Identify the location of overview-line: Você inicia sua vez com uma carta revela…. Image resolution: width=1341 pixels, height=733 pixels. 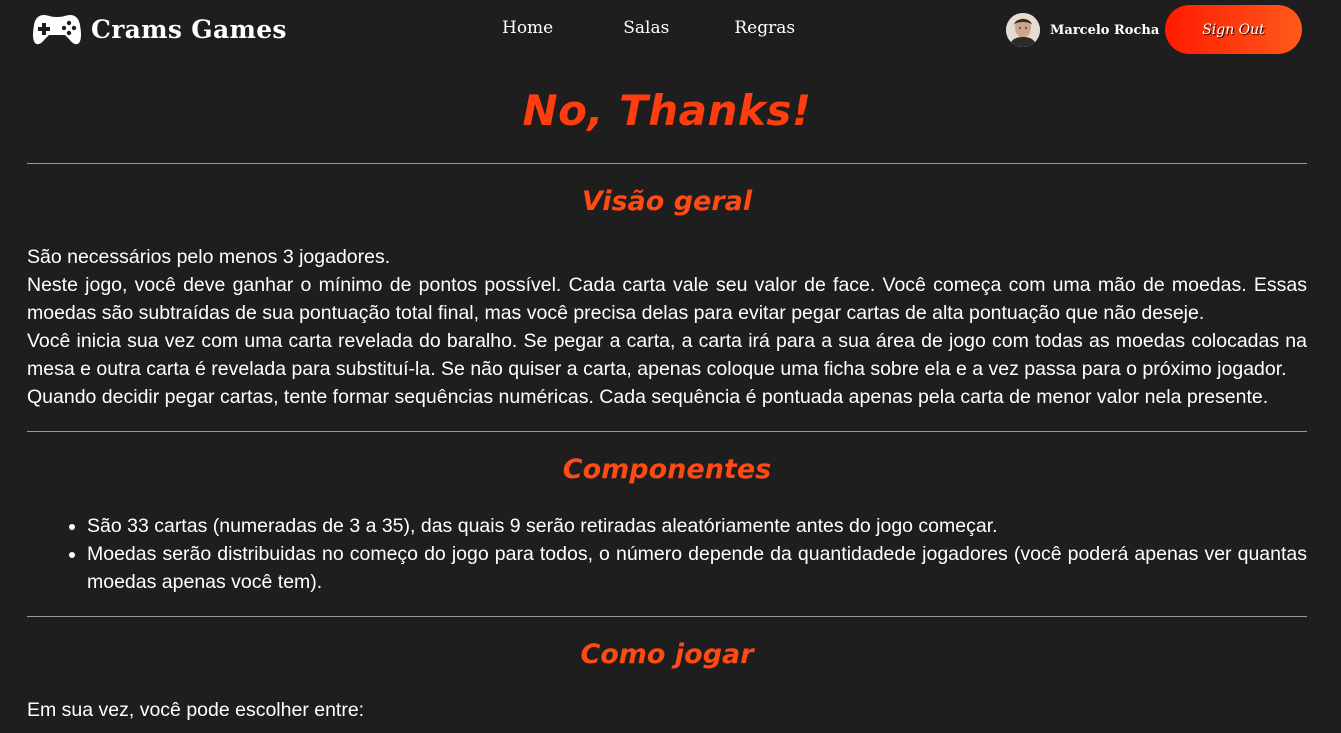
(667, 355).